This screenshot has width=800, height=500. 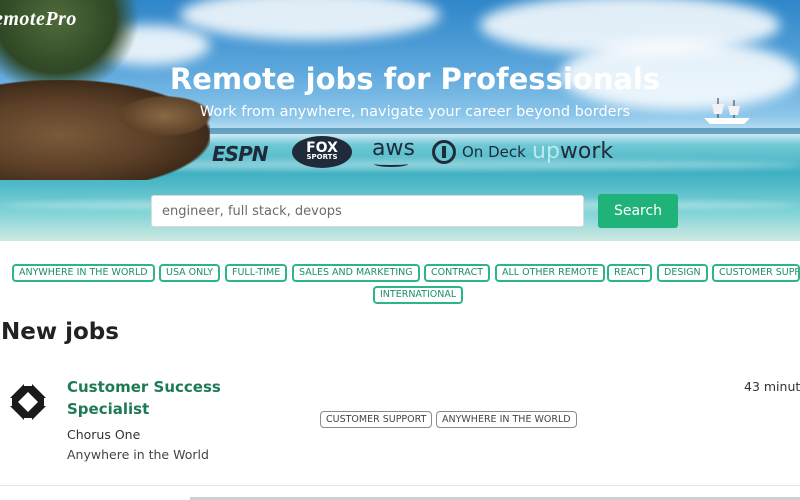 I want to click on tag-full-time: FULL-TIME, so click(x=256, y=273).